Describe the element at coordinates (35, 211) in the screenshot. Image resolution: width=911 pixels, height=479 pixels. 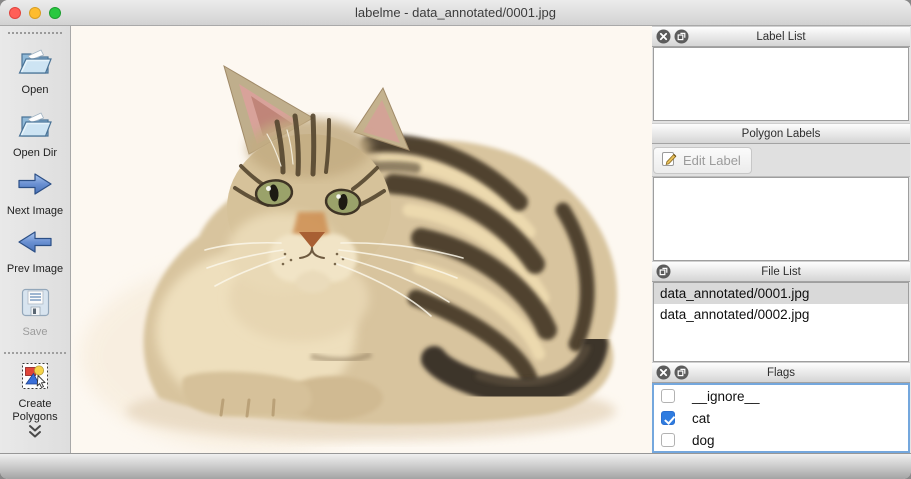
I see `next-image-button-label: Next Image` at that location.